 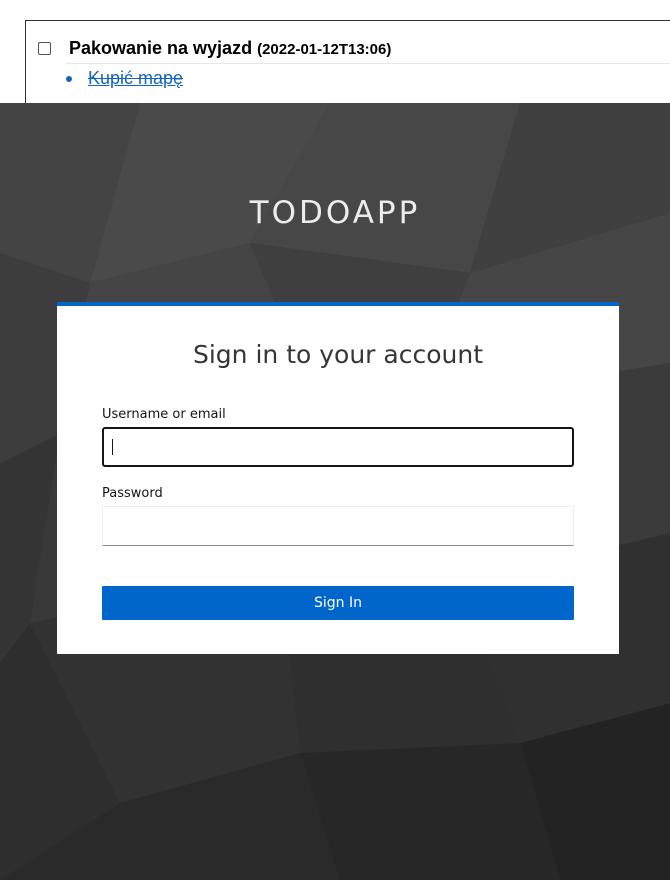 What do you see at coordinates (337, 354) in the screenshot?
I see `page-title: Sign in to your account` at bounding box center [337, 354].